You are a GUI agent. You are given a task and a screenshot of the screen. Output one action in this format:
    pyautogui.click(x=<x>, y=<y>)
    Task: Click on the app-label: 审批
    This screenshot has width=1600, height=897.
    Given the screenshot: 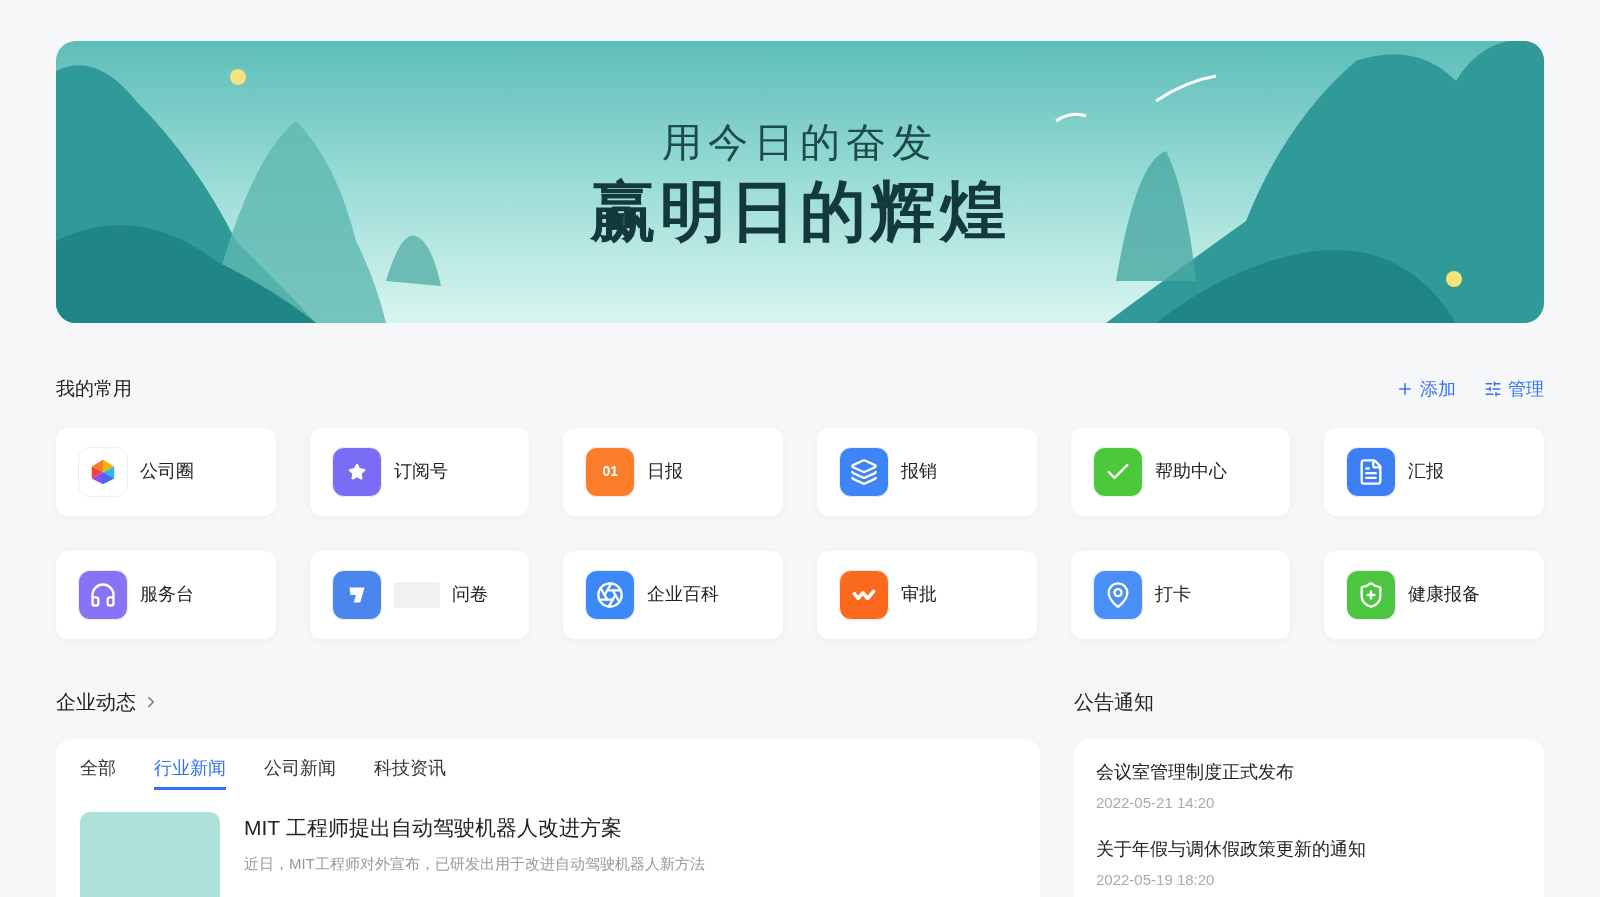 What is the action you would take?
    pyautogui.click(x=919, y=594)
    